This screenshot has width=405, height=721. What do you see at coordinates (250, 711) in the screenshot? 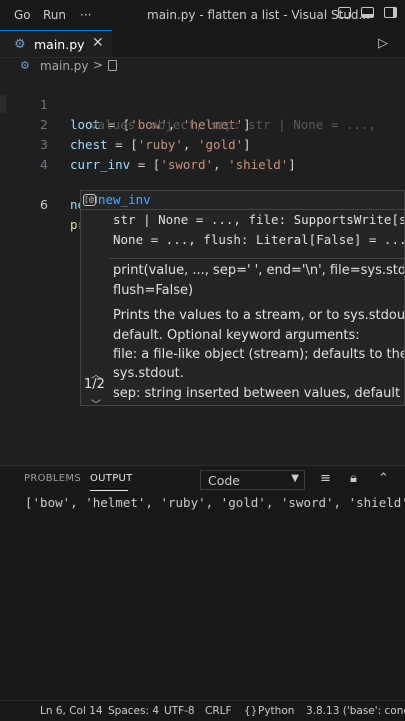
I see `braces-icon: {}` at bounding box center [250, 711].